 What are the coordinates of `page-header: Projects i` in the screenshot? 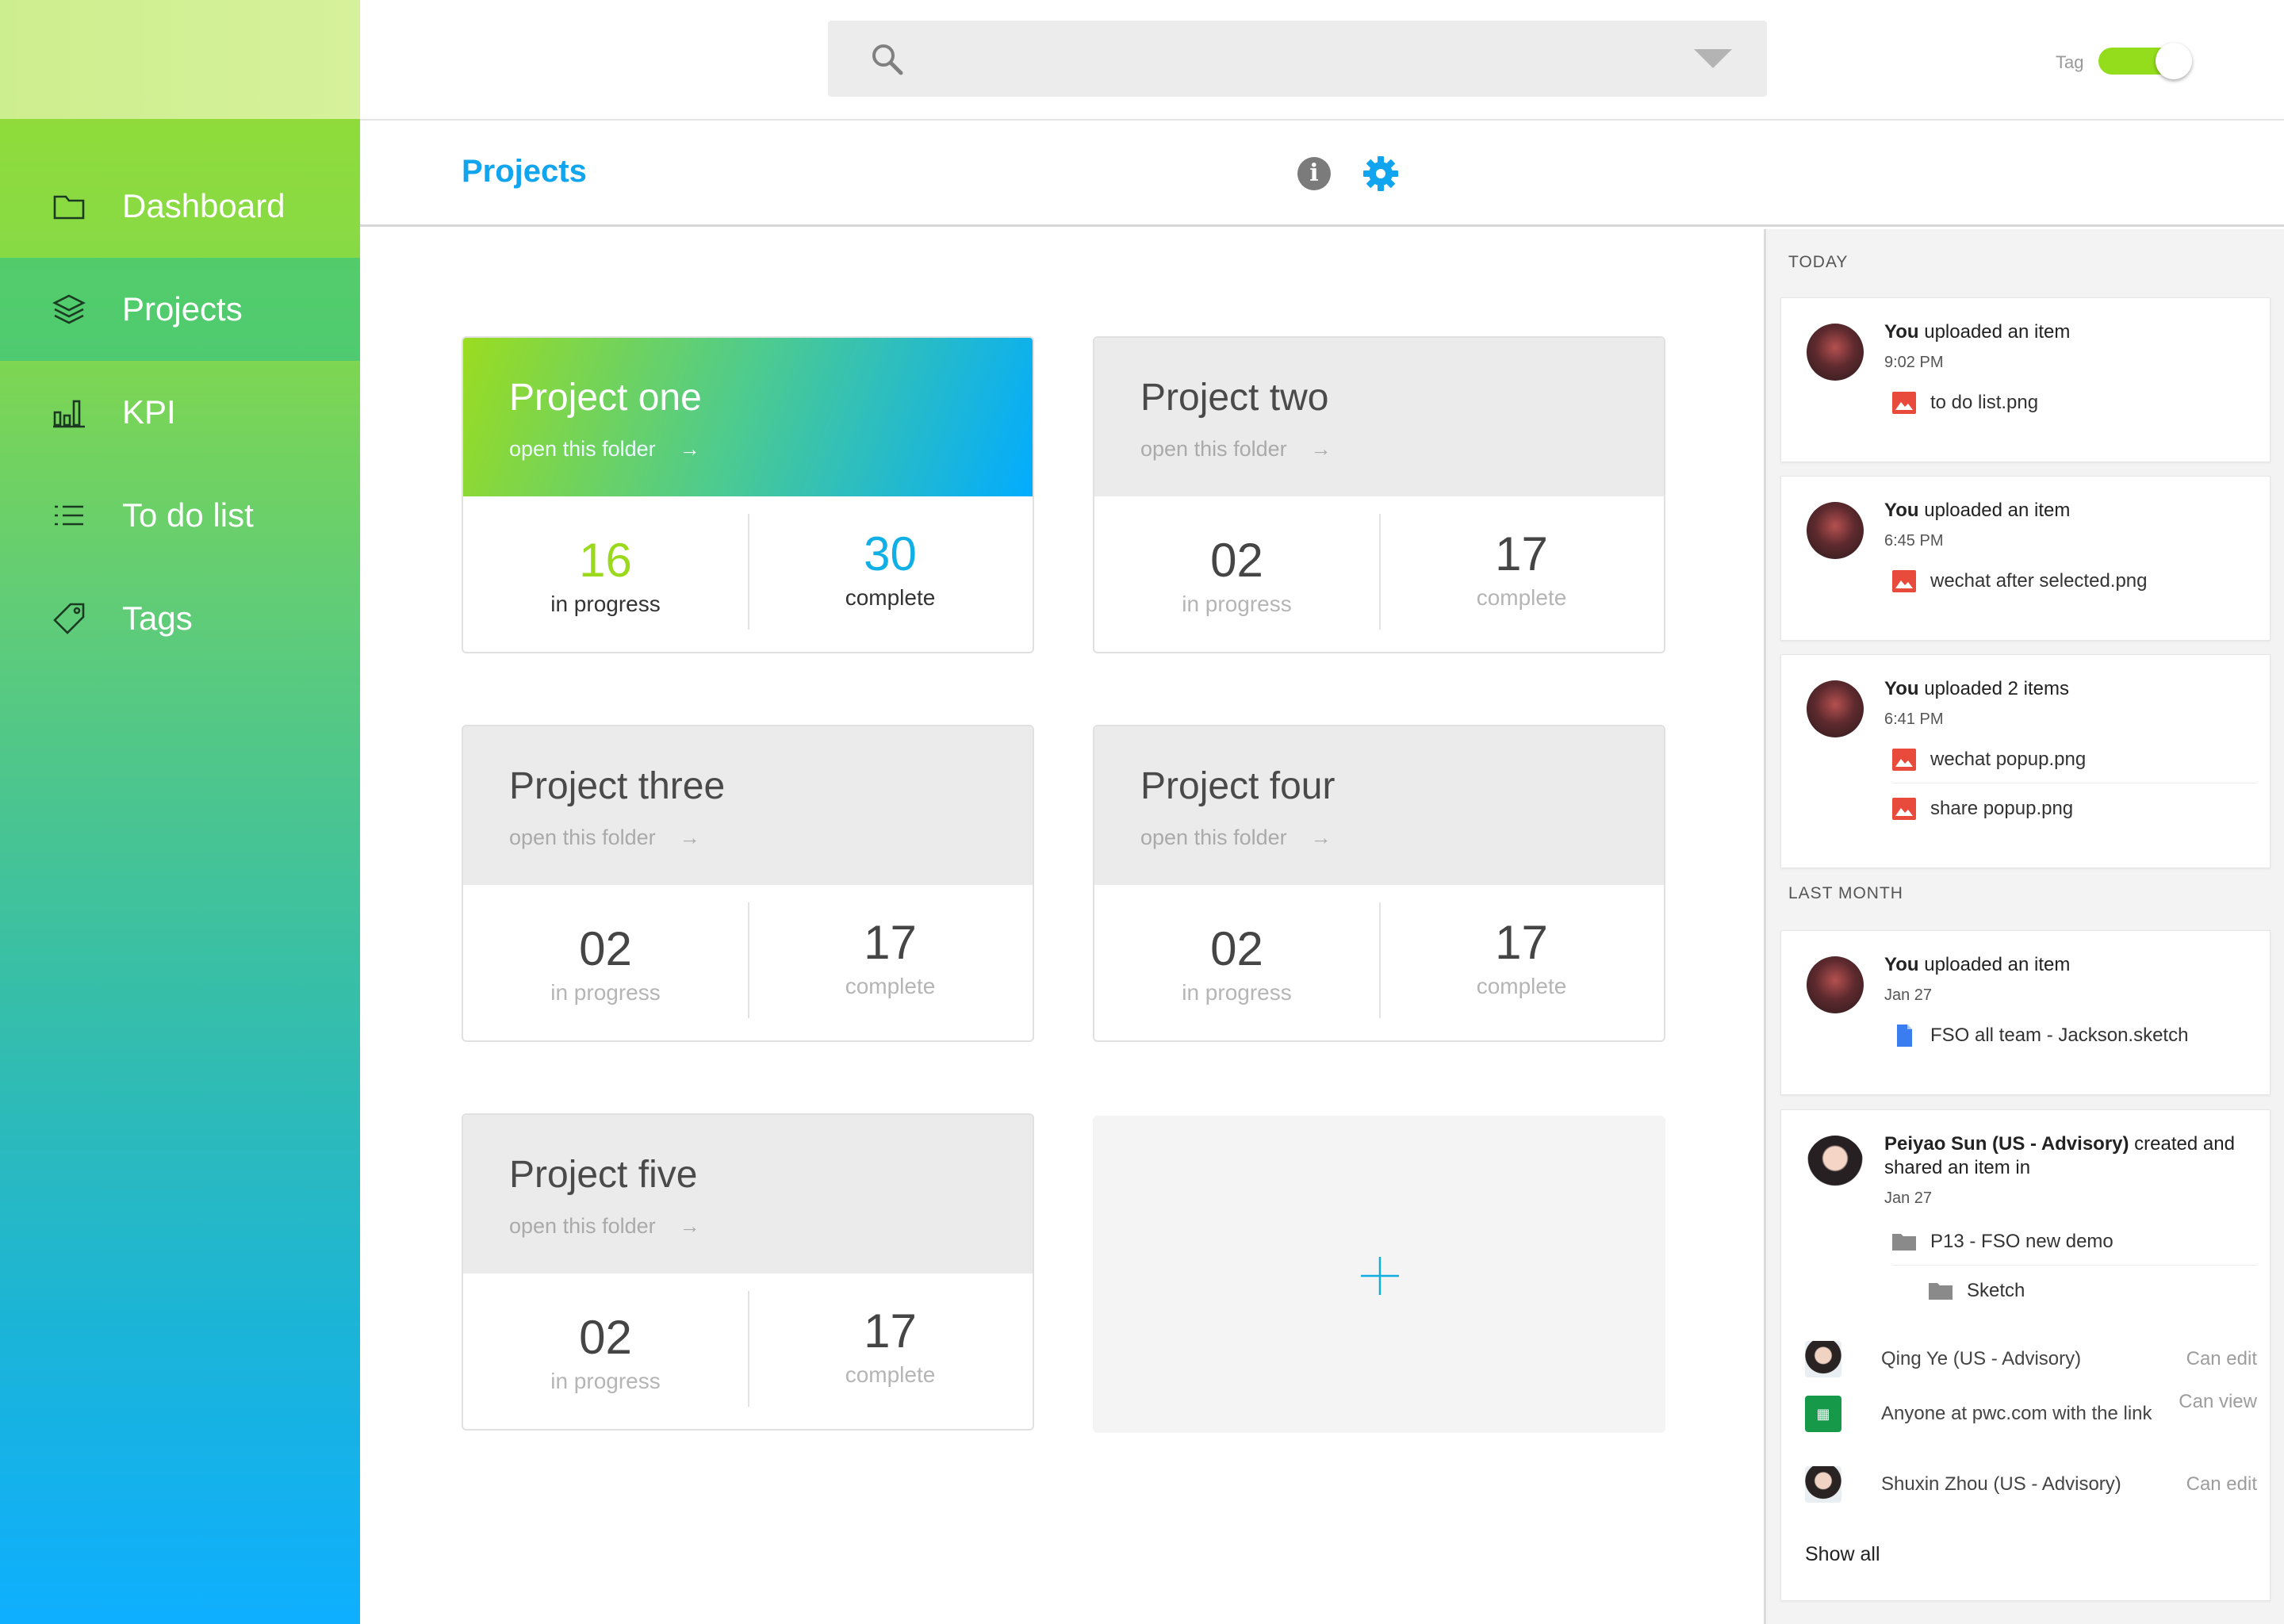 It's located at (1322, 174).